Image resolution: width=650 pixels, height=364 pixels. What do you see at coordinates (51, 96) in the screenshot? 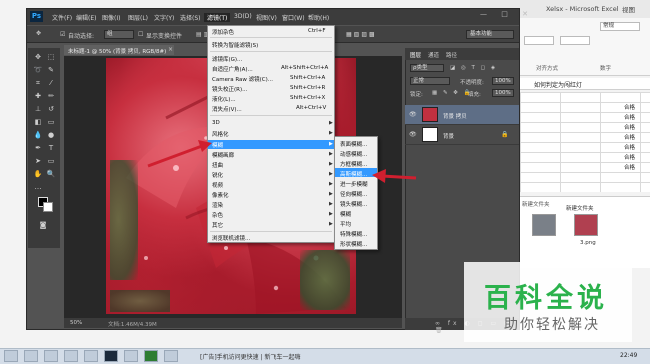
I see `brush-tool-icon: ✏` at bounding box center [51, 96].